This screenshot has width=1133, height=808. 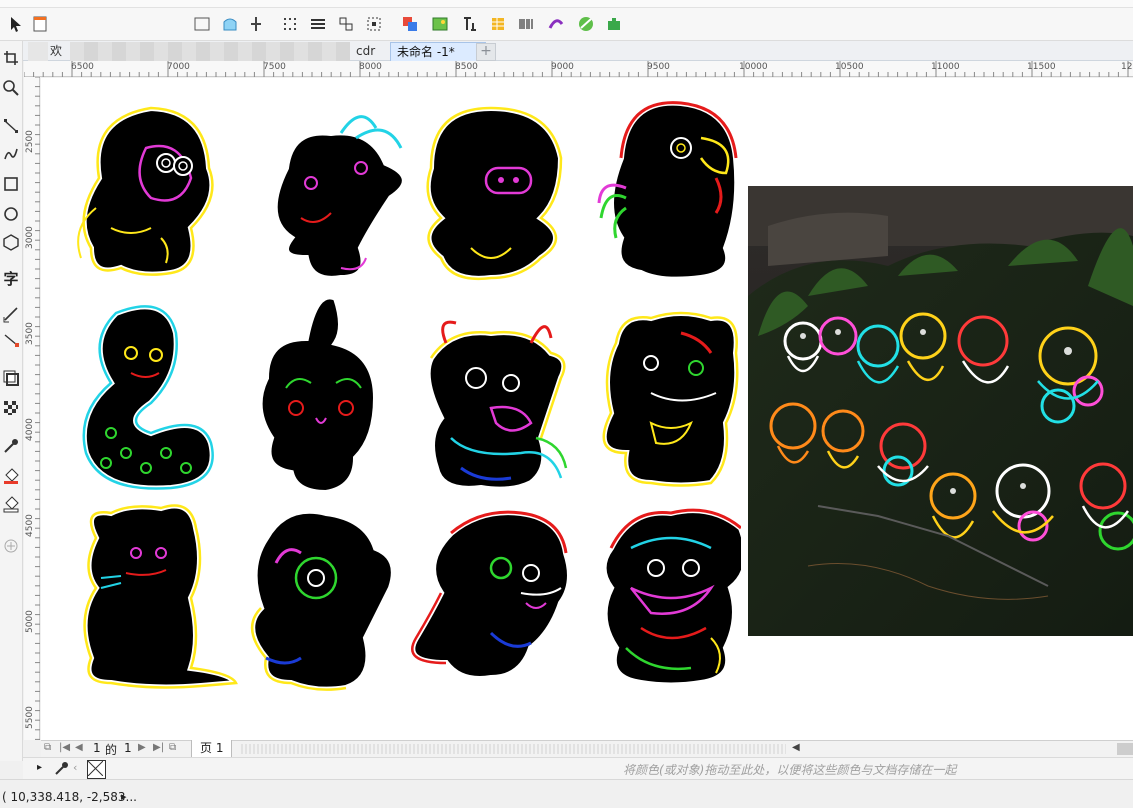 I want to click on corel-globe-icon, so click(x=586, y=24).